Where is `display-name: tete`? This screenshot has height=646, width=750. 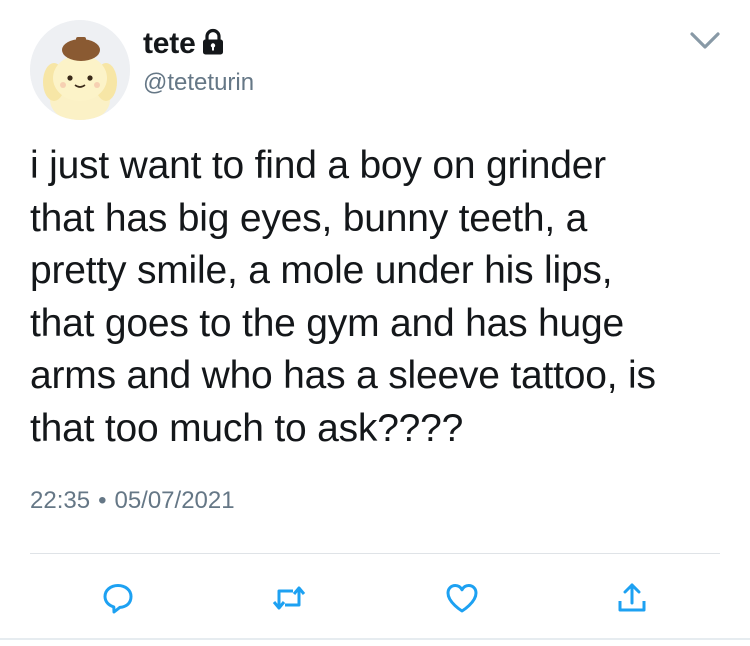 display-name: tete is located at coordinates (169, 44).